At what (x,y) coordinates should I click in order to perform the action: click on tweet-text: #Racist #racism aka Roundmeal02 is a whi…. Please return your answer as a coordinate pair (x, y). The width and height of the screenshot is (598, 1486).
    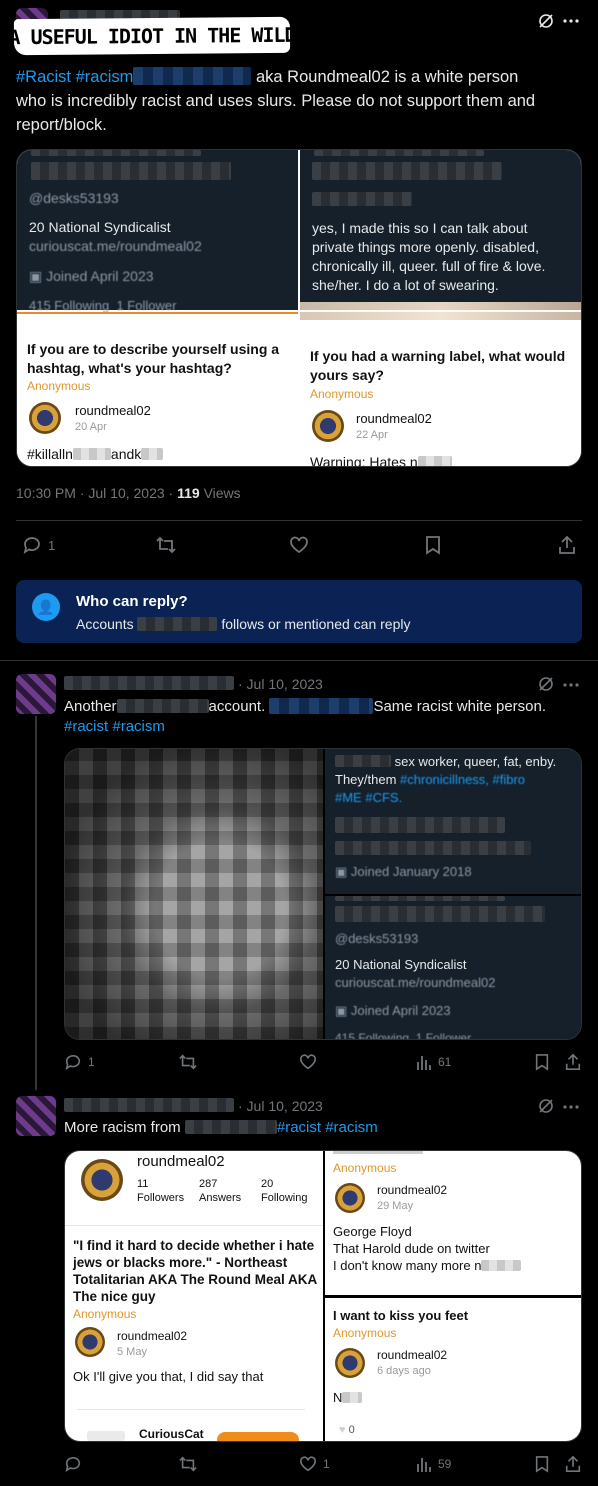
    Looking at the image, I should click on (301, 101).